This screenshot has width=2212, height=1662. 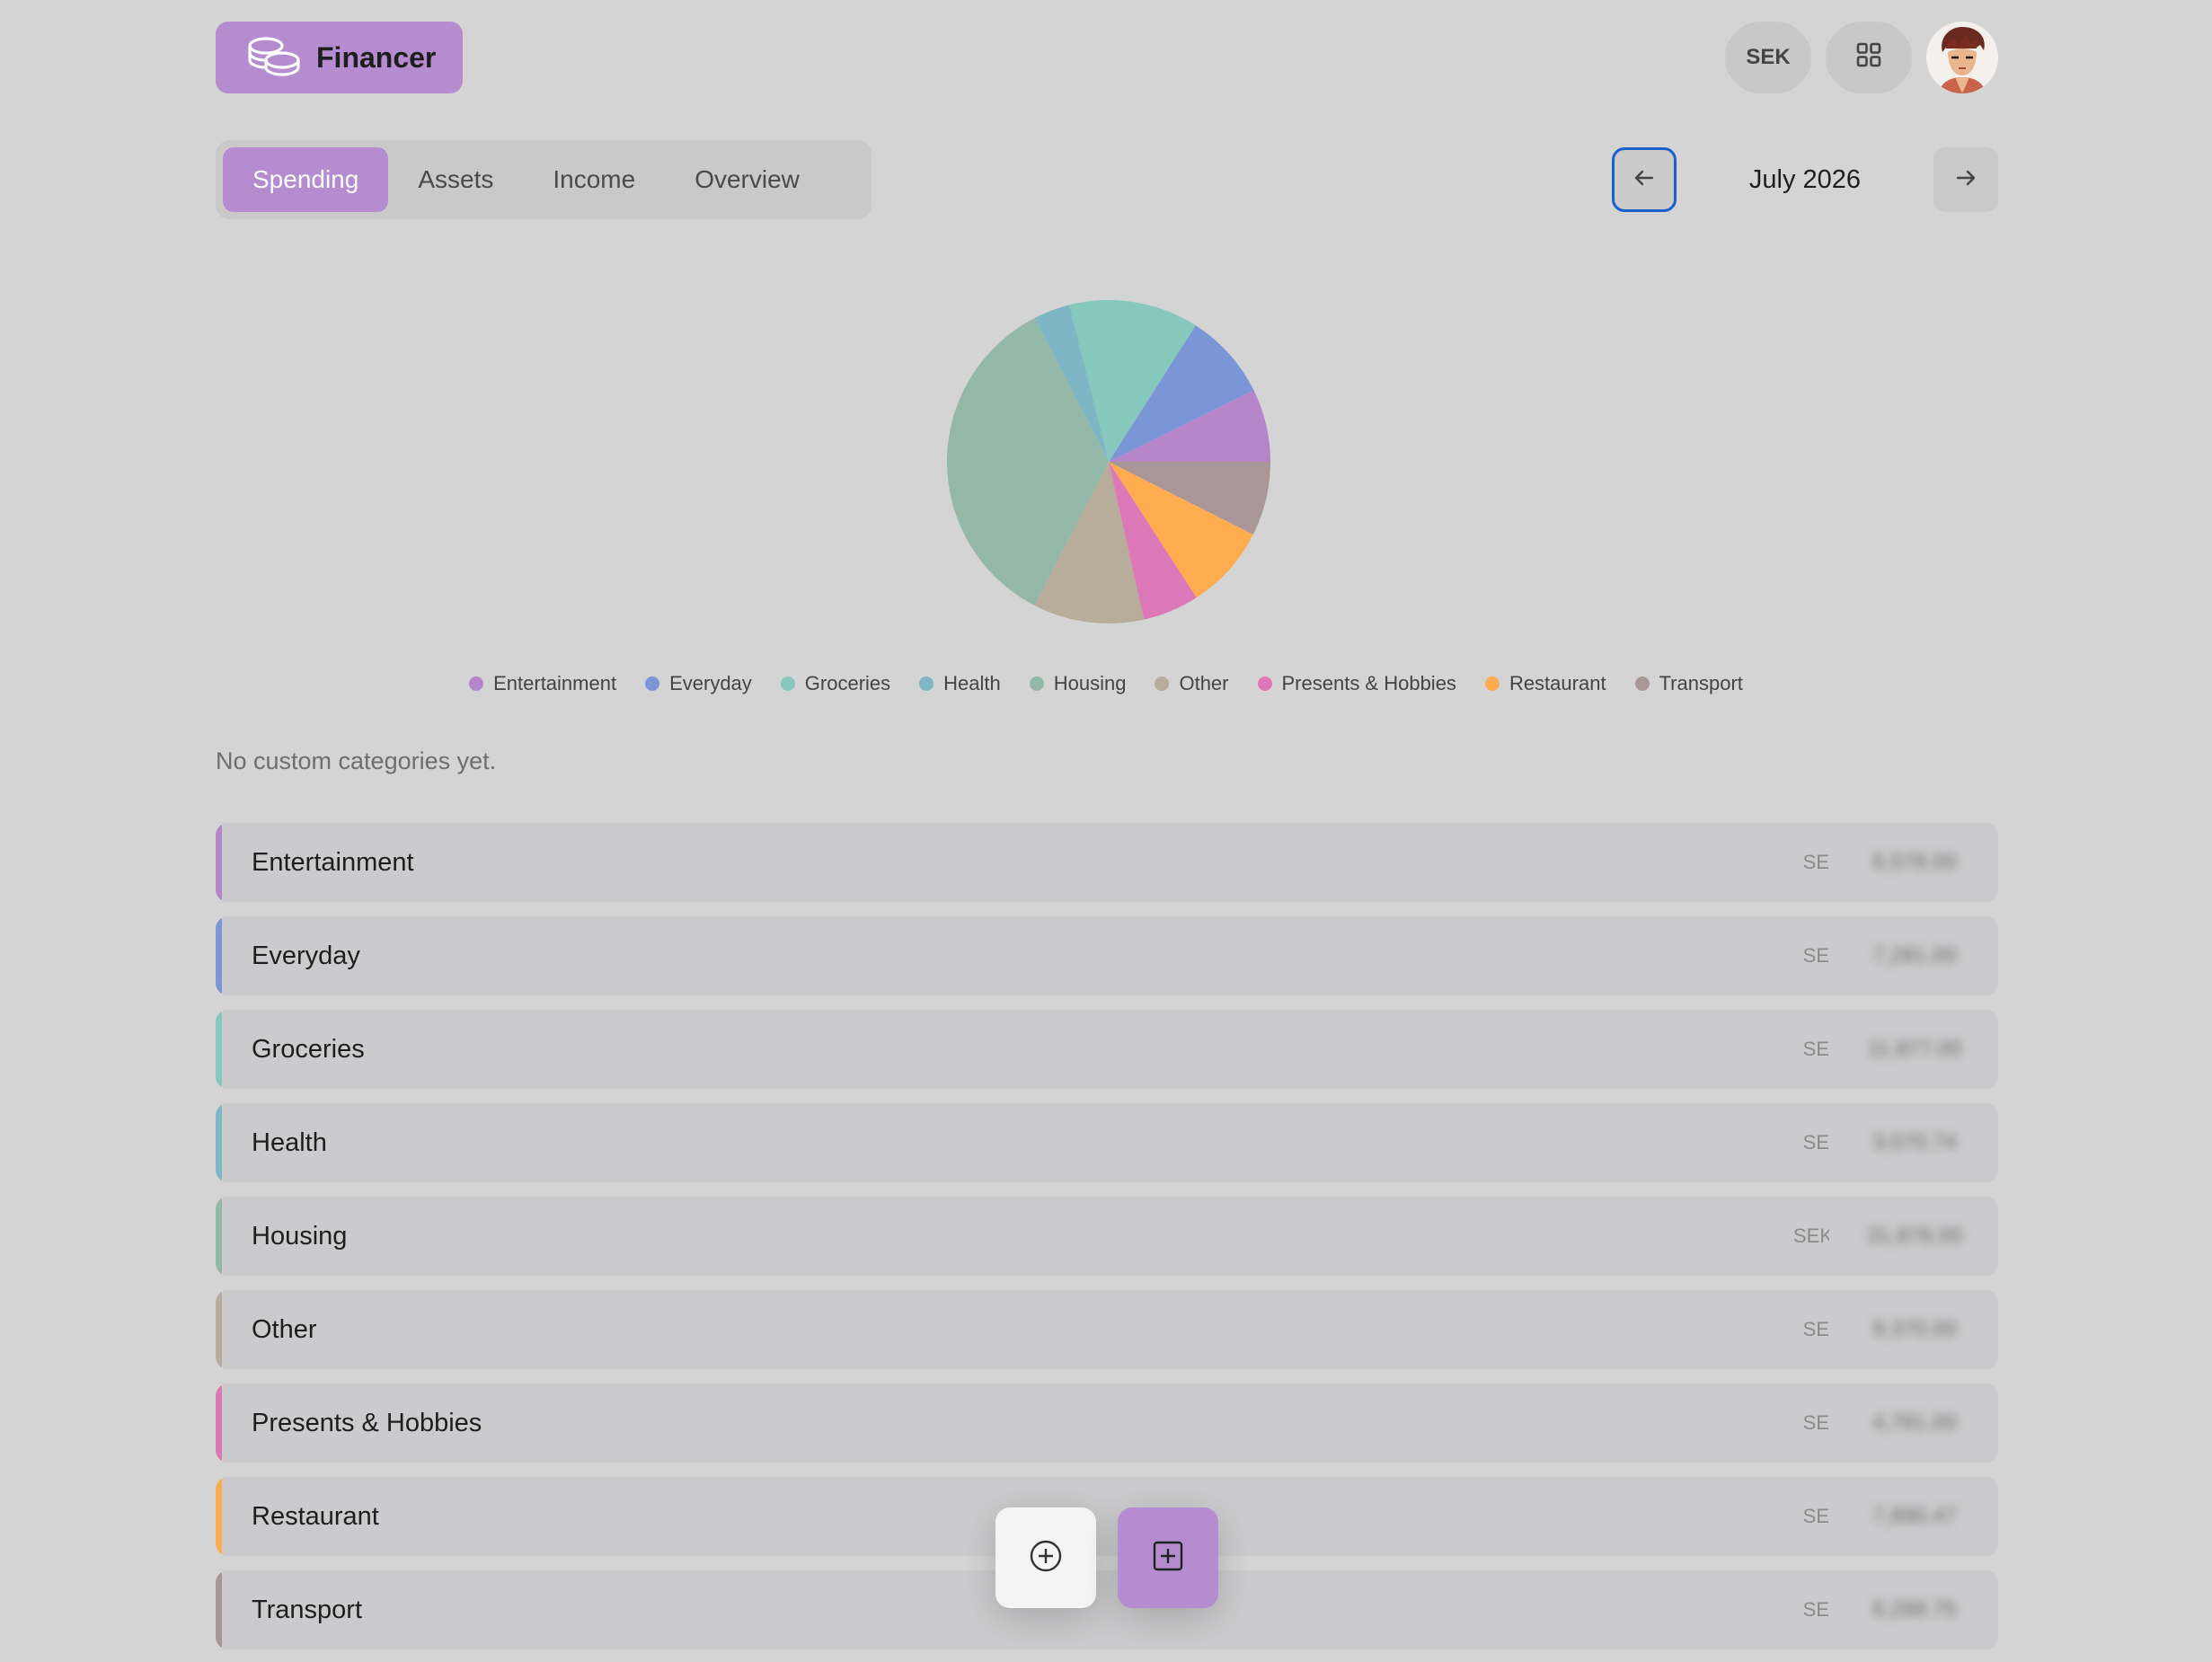 I want to click on category-name: Groceries, so click(x=308, y=1049).